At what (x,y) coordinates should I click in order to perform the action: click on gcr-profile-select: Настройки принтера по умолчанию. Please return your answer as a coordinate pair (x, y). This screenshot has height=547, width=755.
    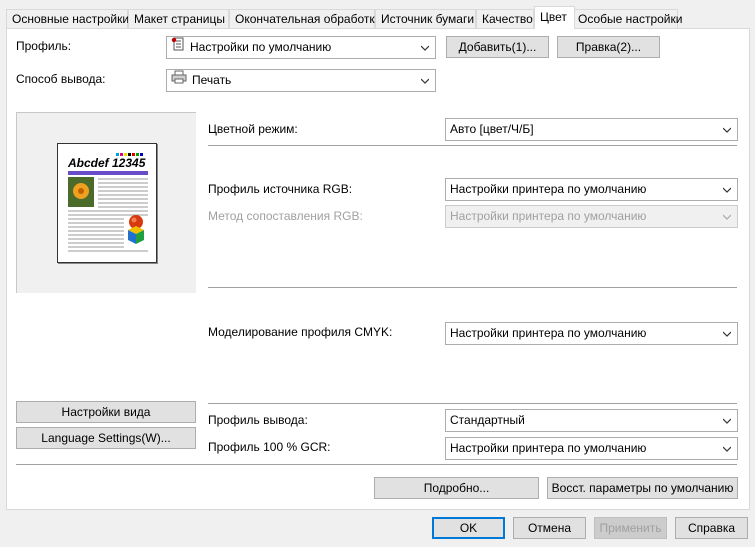
    Looking at the image, I should click on (591, 448).